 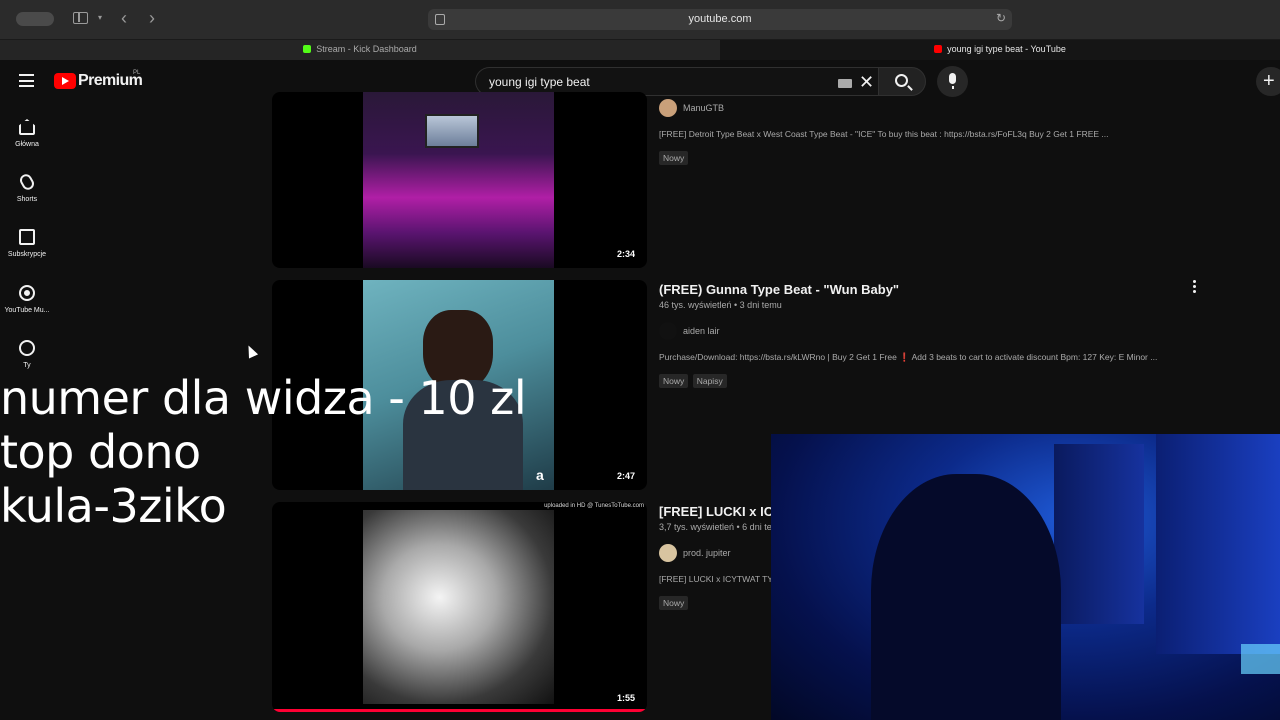 What do you see at coordinates (27, 144) in the screenshot?
I see `guide-label: Główna` at bounding box center [27, 144].